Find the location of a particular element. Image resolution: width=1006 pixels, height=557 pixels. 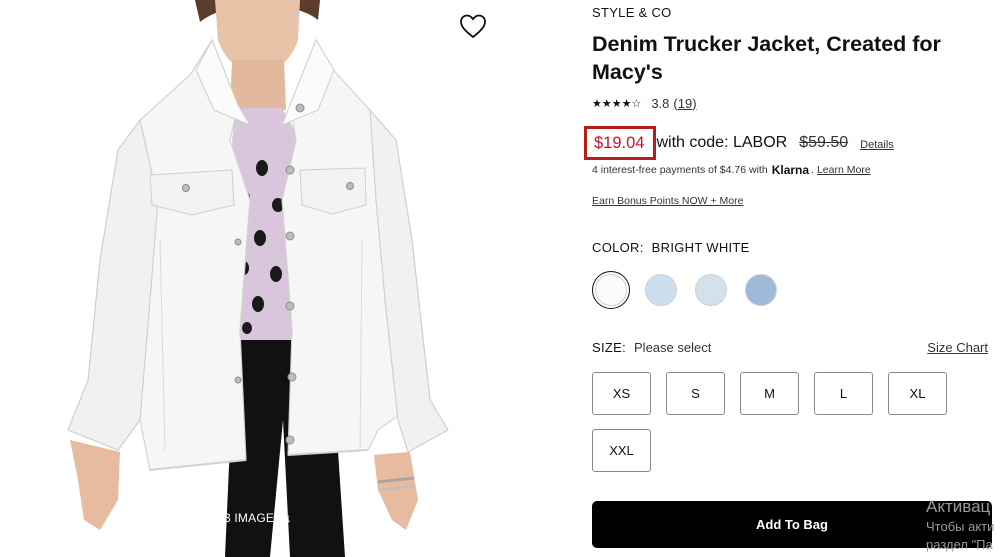

rating-stars: ★★★★☆ is located at coordinates (617, 103).